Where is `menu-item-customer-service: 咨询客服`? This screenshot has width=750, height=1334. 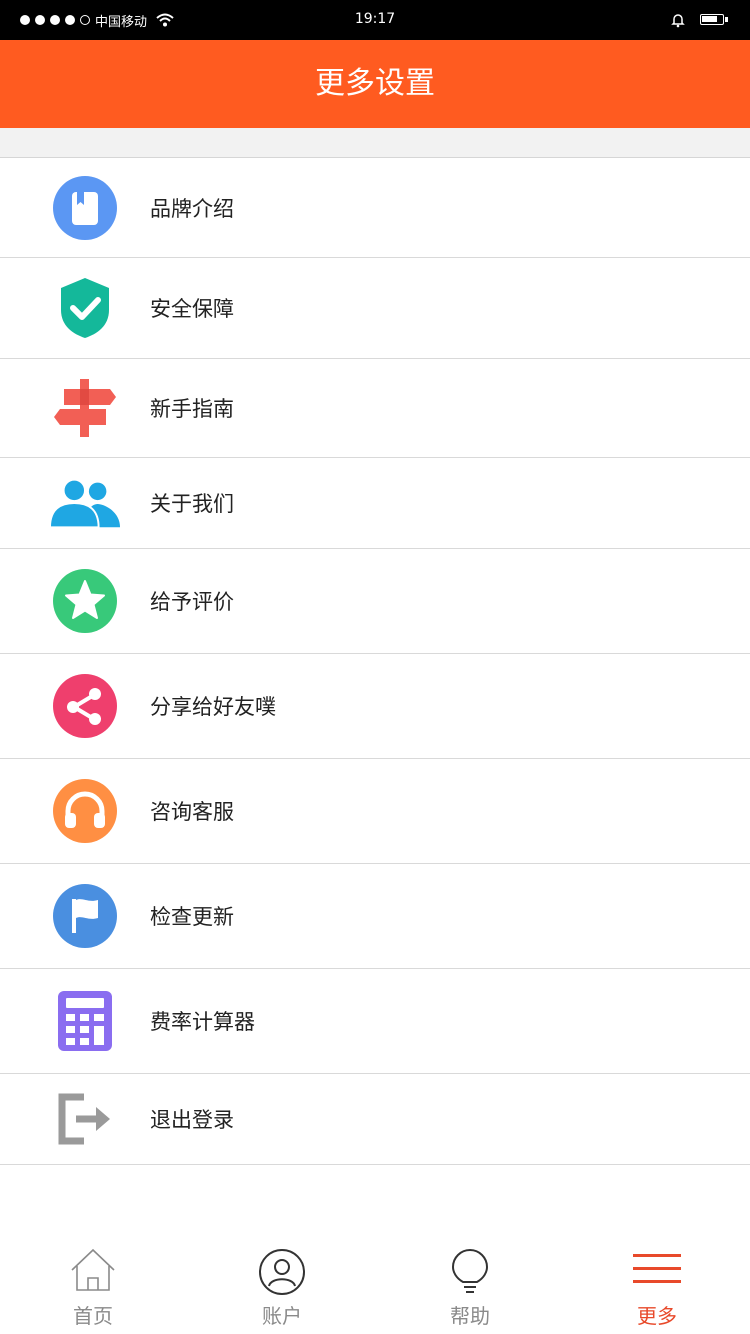 menu-item-customer-service: 咨询客服 is located at coordinates (375, 811).